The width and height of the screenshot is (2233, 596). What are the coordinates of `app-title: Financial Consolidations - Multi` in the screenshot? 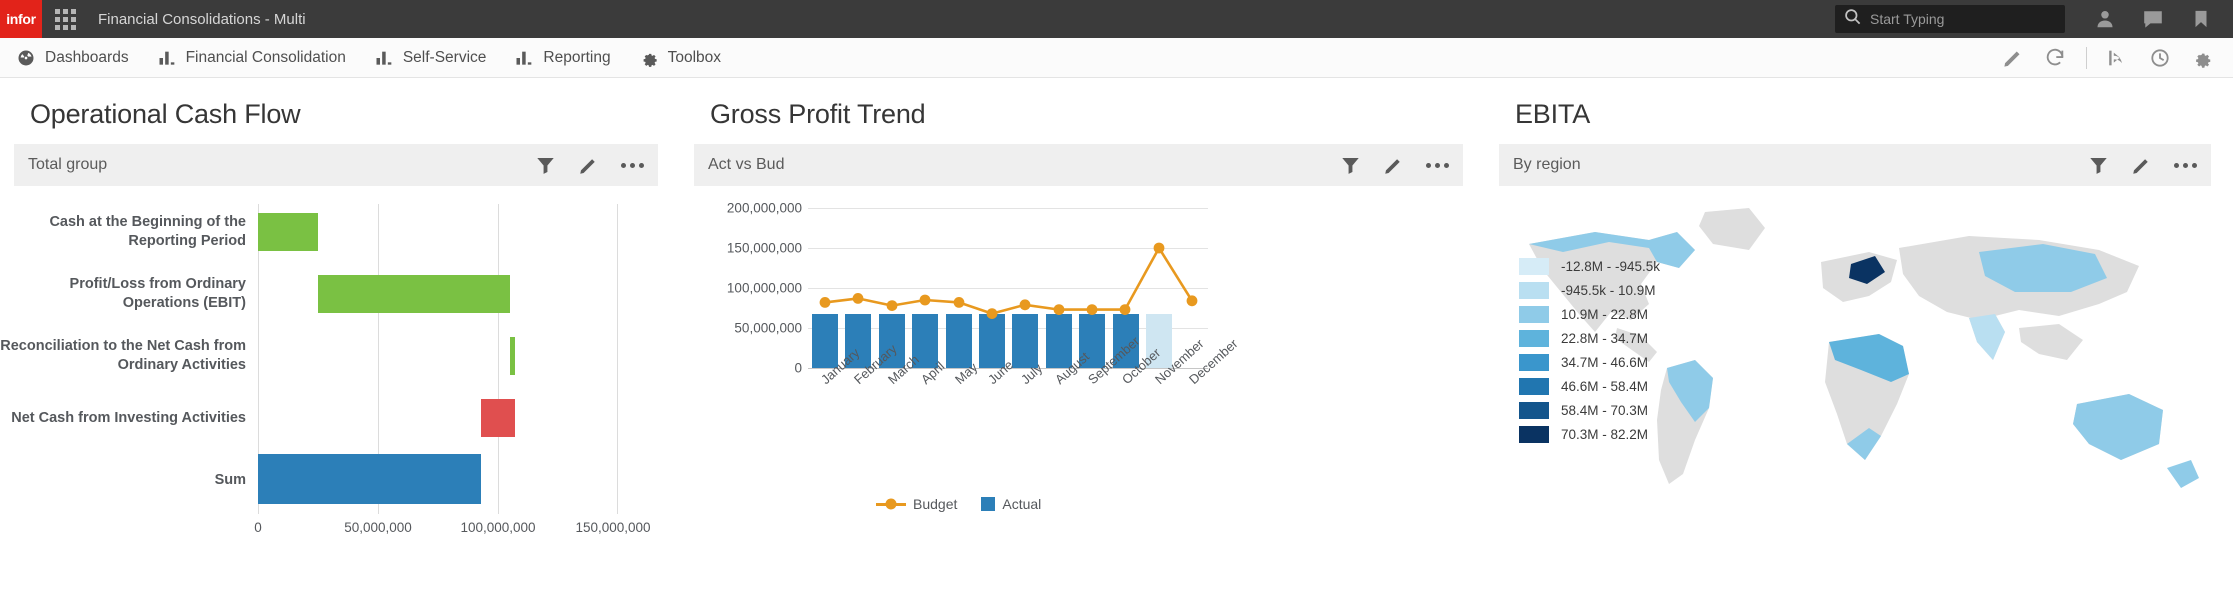 It's located at (202, 19).